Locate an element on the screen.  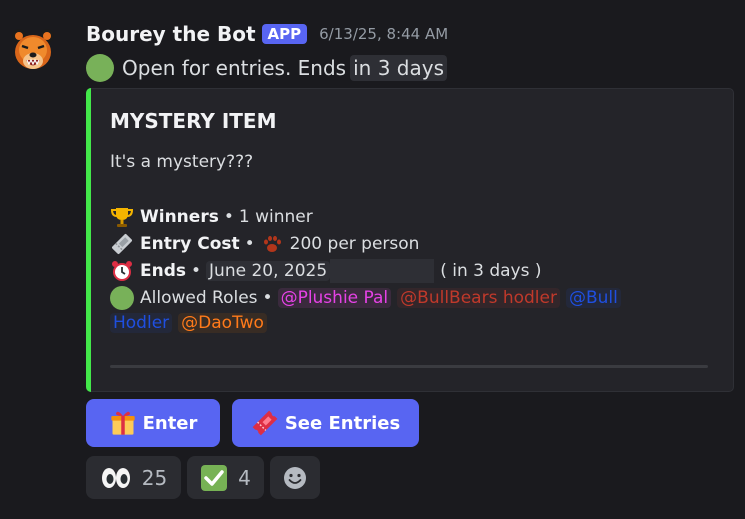
bear-avatar-icon is located at coordinates (33, 49).